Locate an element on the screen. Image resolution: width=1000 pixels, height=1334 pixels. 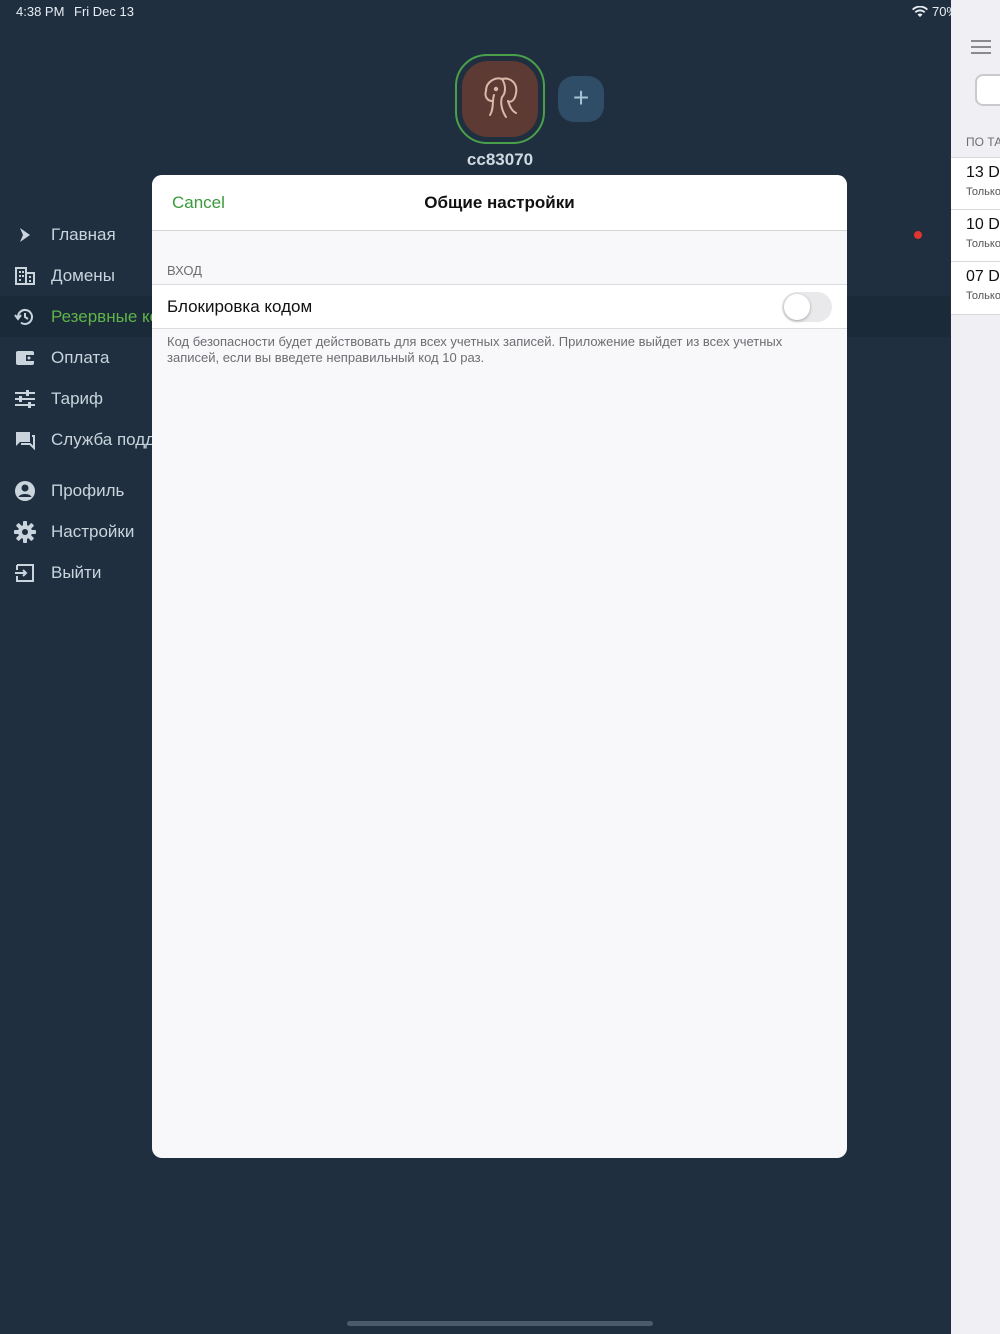
chevron-right-icon is located at coordinates (25, 235).